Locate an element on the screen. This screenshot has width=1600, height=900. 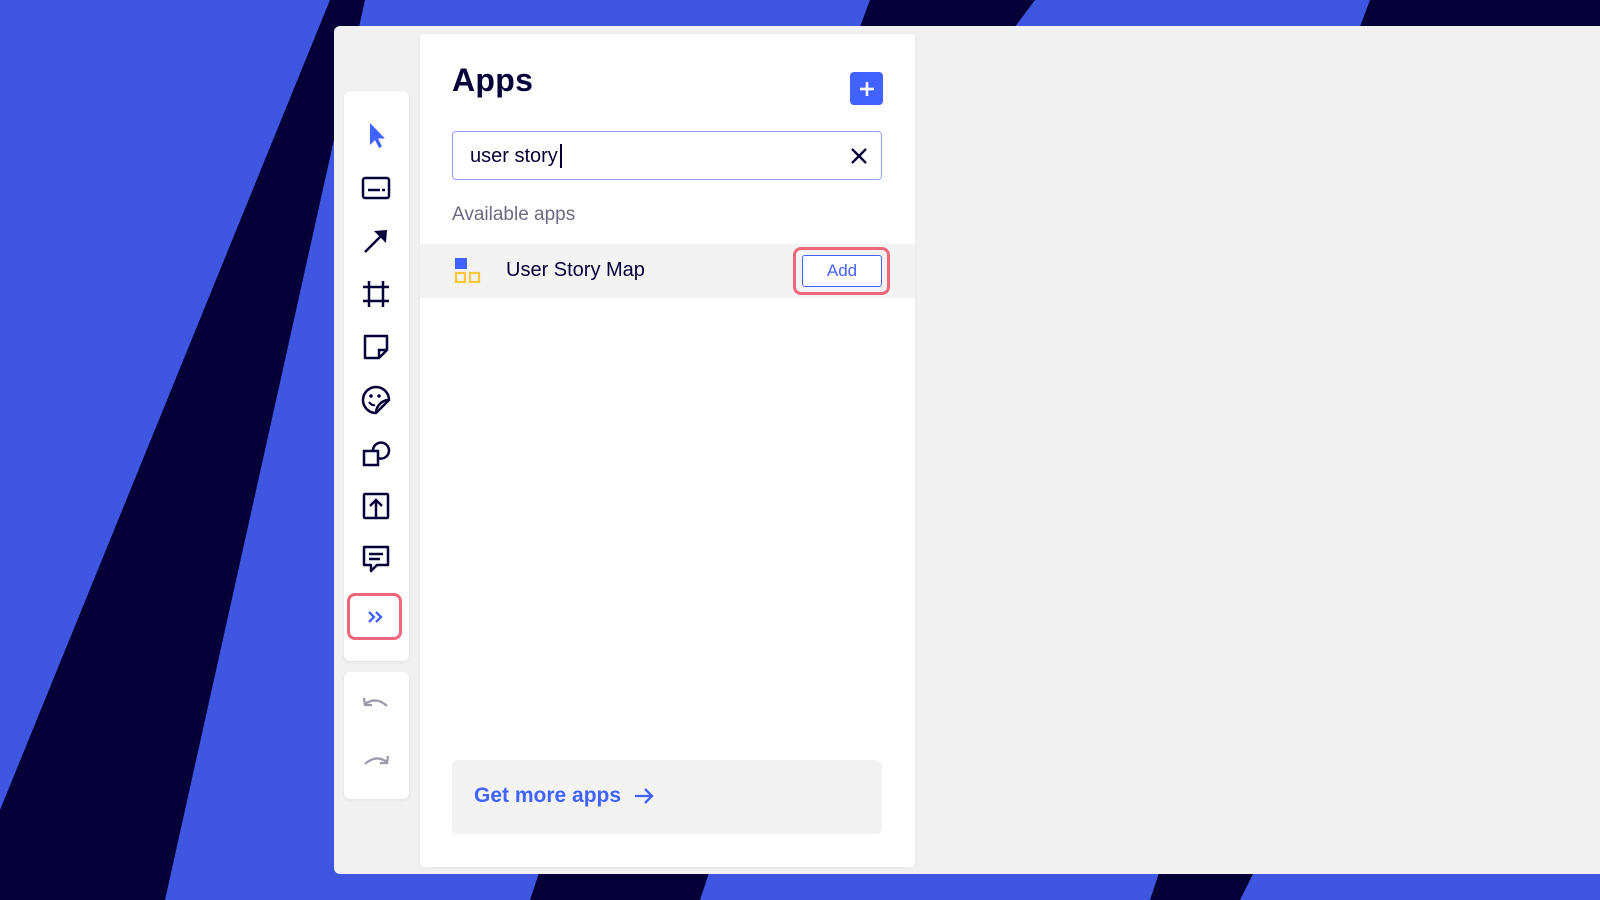
sticky-note-icon is located at coordinates (376, 347).